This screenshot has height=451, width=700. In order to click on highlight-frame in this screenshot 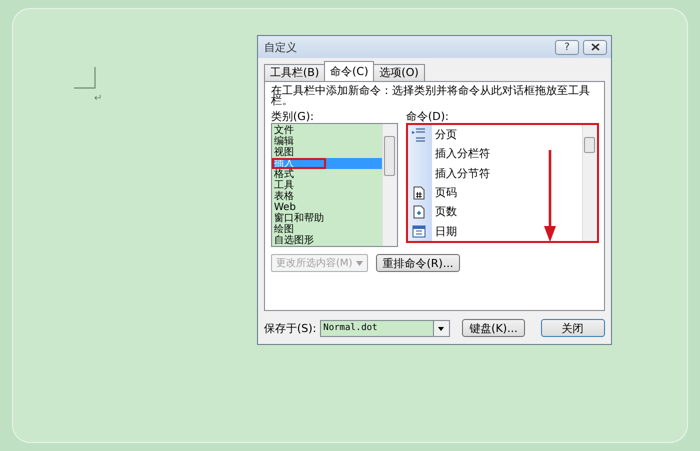, I will do `click(299, 163)`.